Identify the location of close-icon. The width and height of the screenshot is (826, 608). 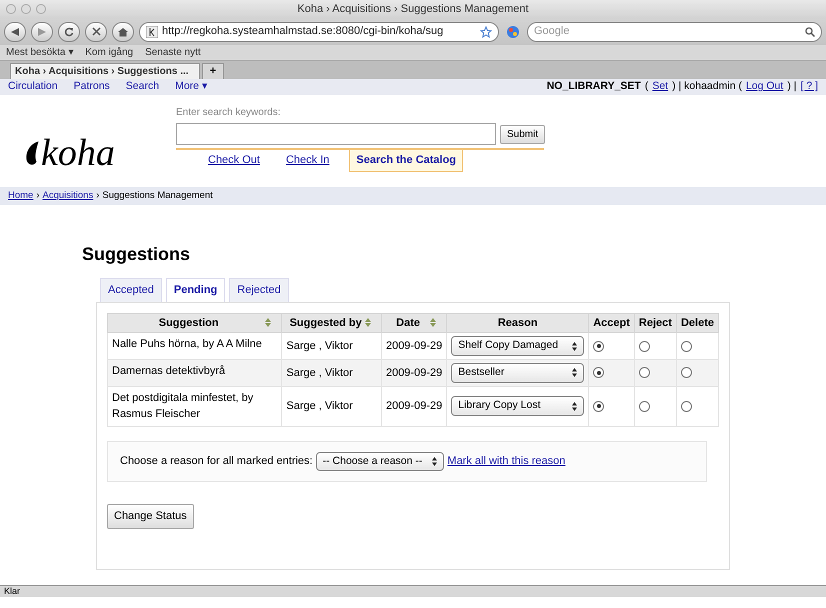
(96, 31).